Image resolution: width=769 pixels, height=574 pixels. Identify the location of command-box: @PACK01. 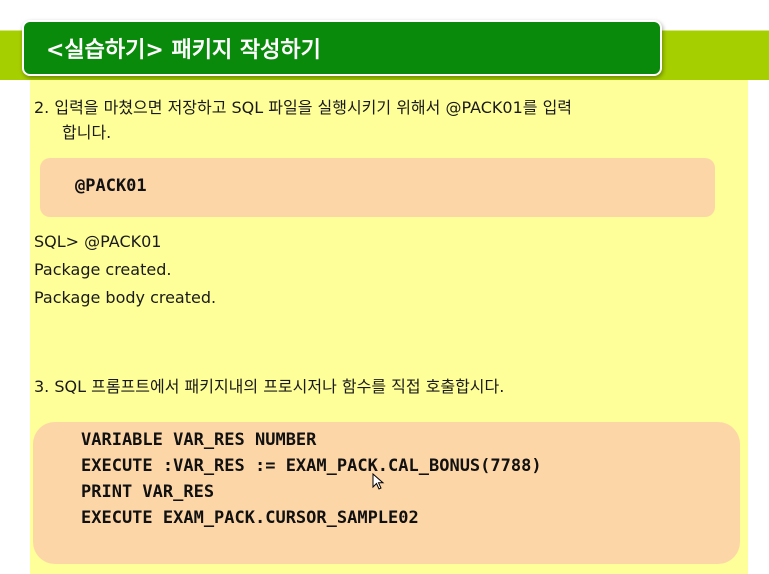
(377, 187).